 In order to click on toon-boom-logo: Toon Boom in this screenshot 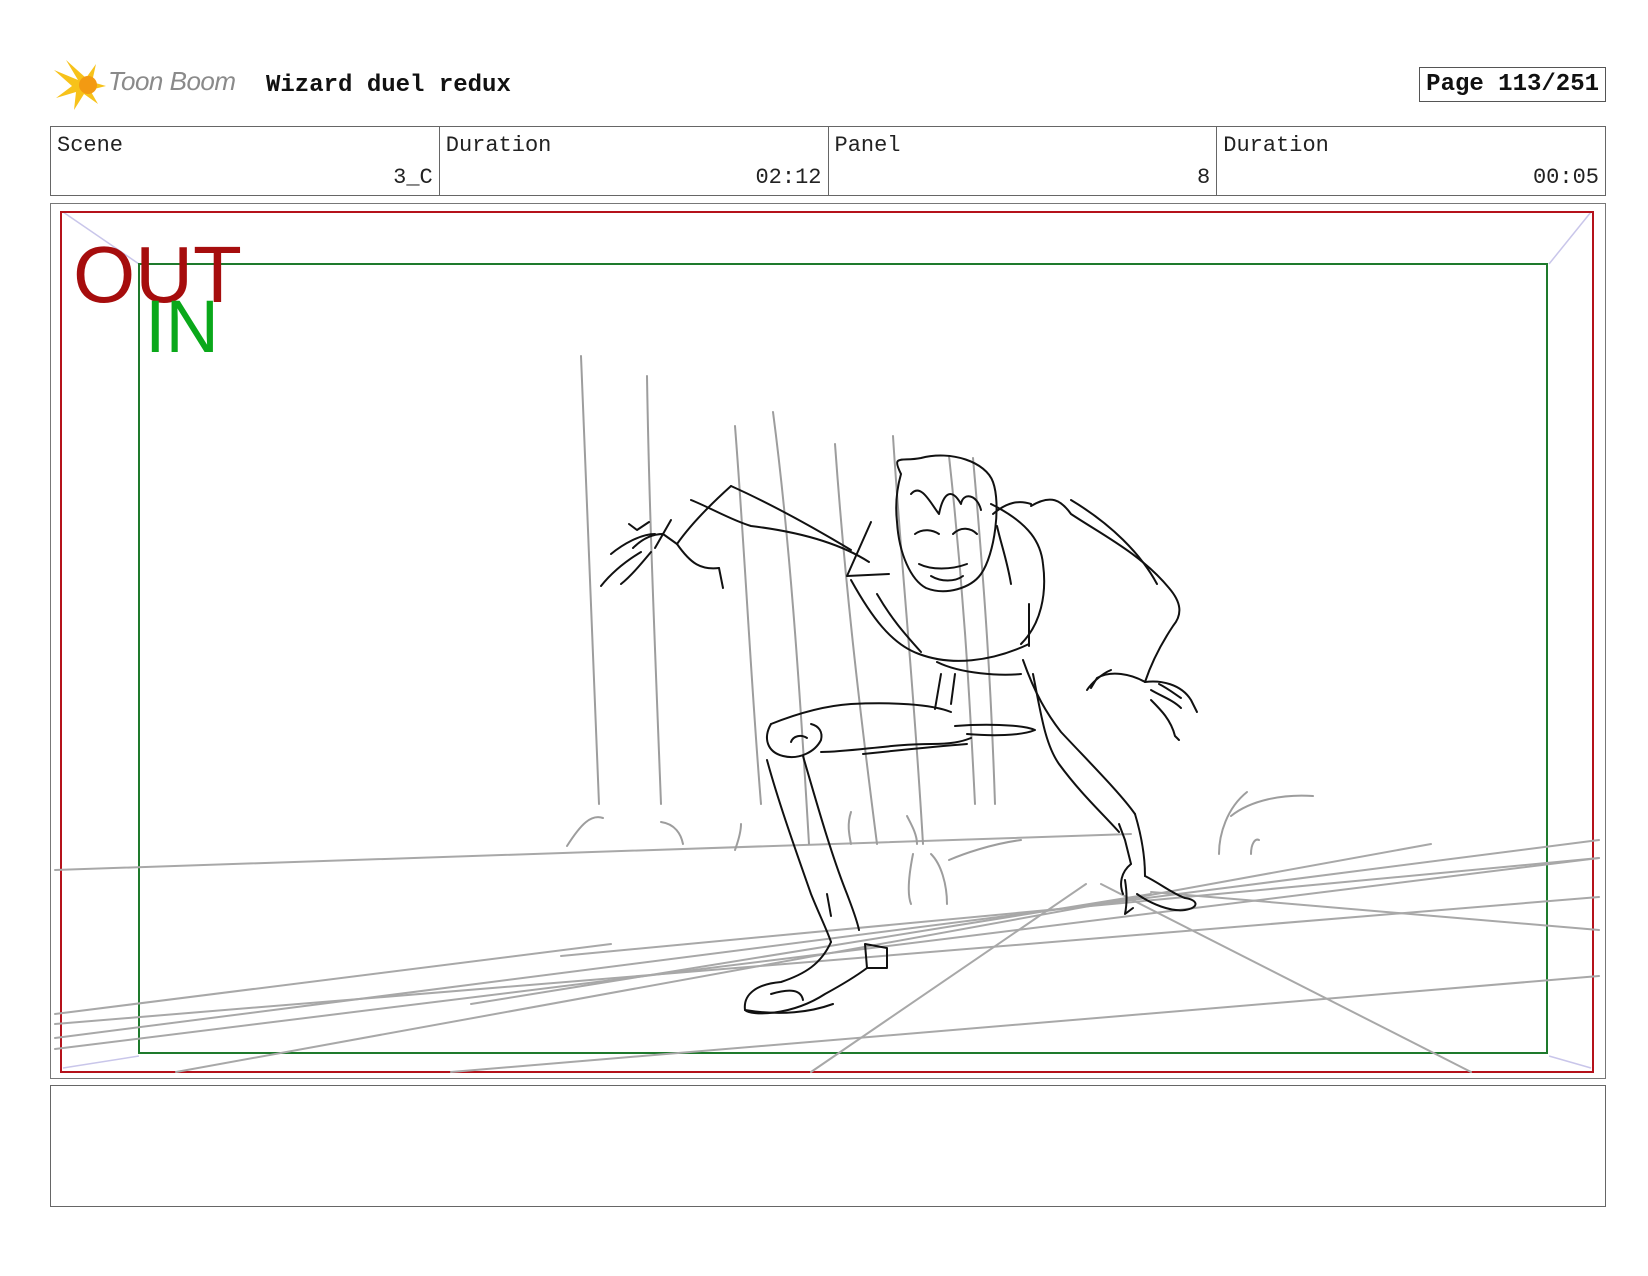, I will do `click(152, 85)`.